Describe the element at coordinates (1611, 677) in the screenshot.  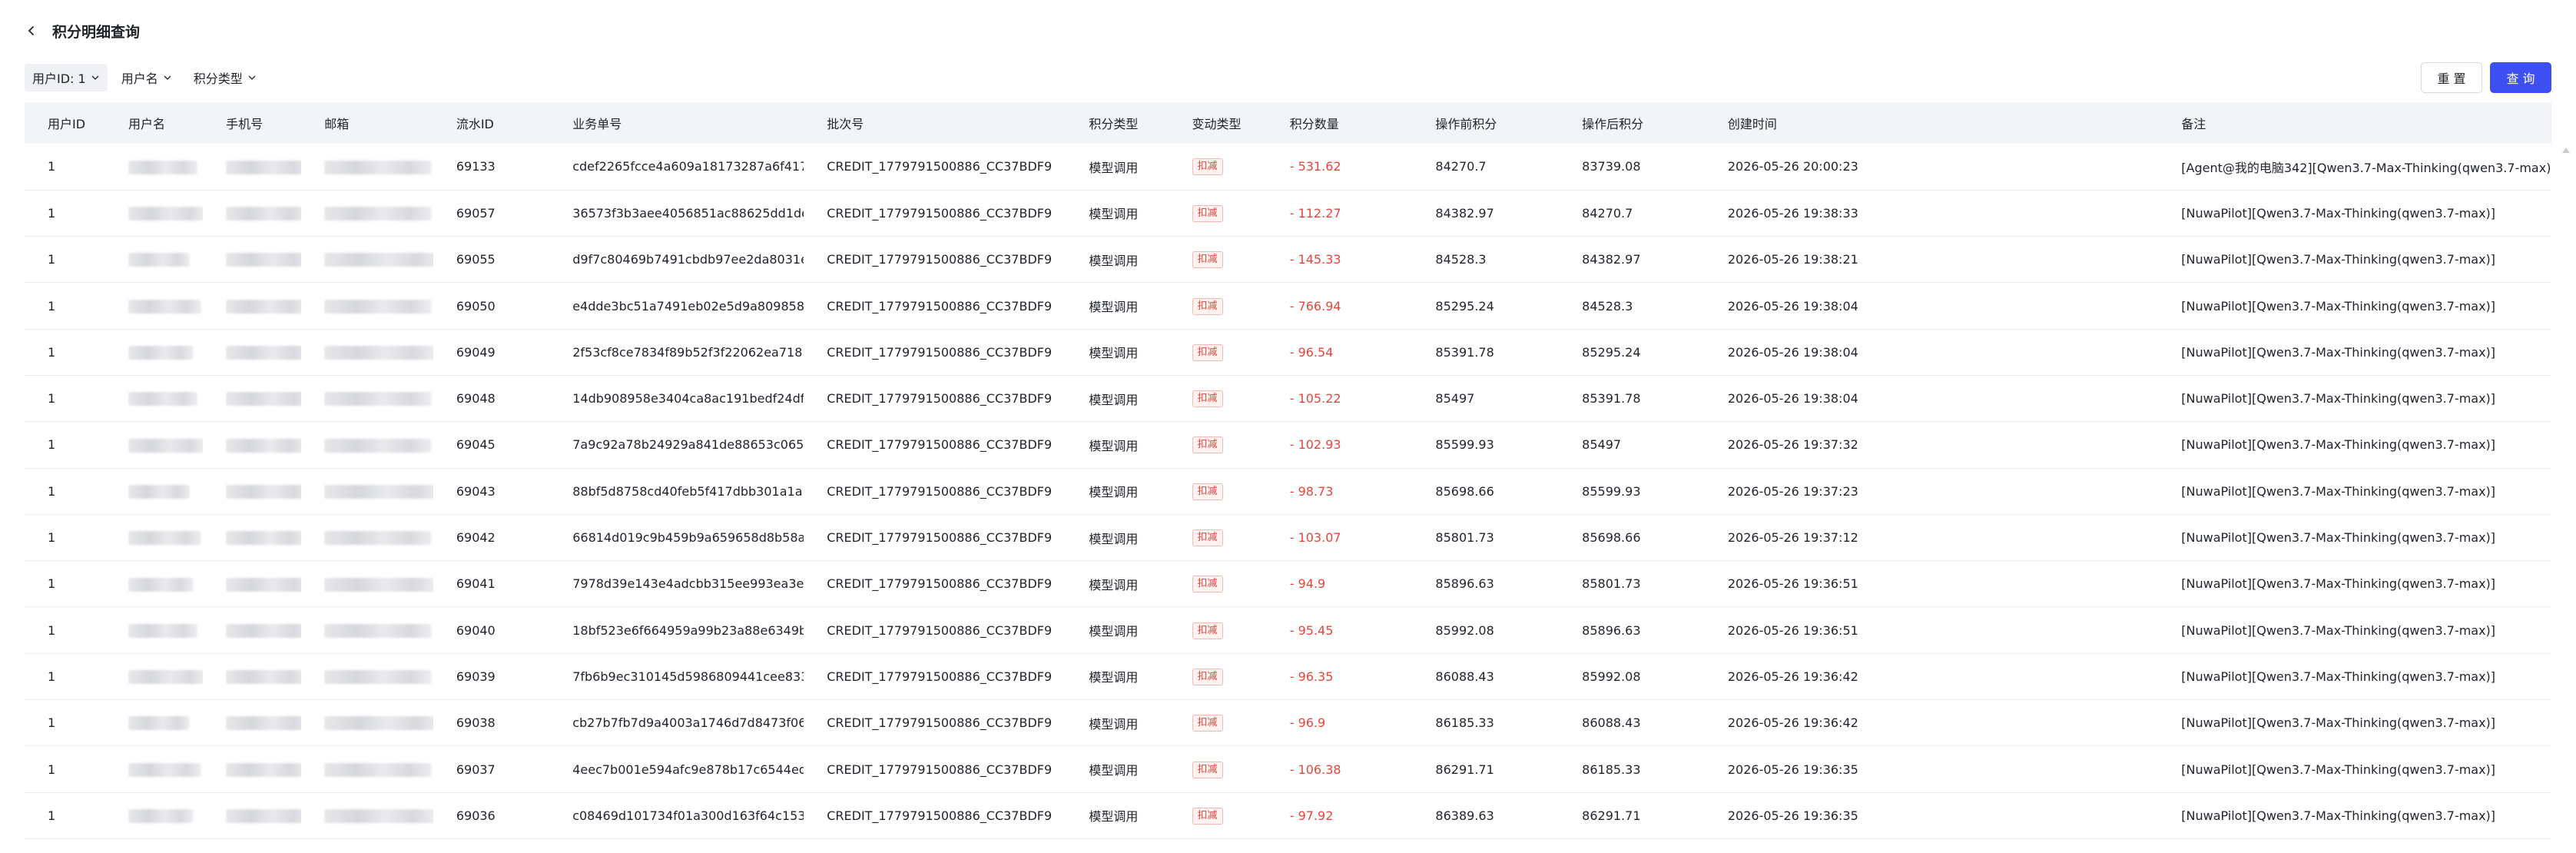
I see `cell-after: 85992.08` at that location.